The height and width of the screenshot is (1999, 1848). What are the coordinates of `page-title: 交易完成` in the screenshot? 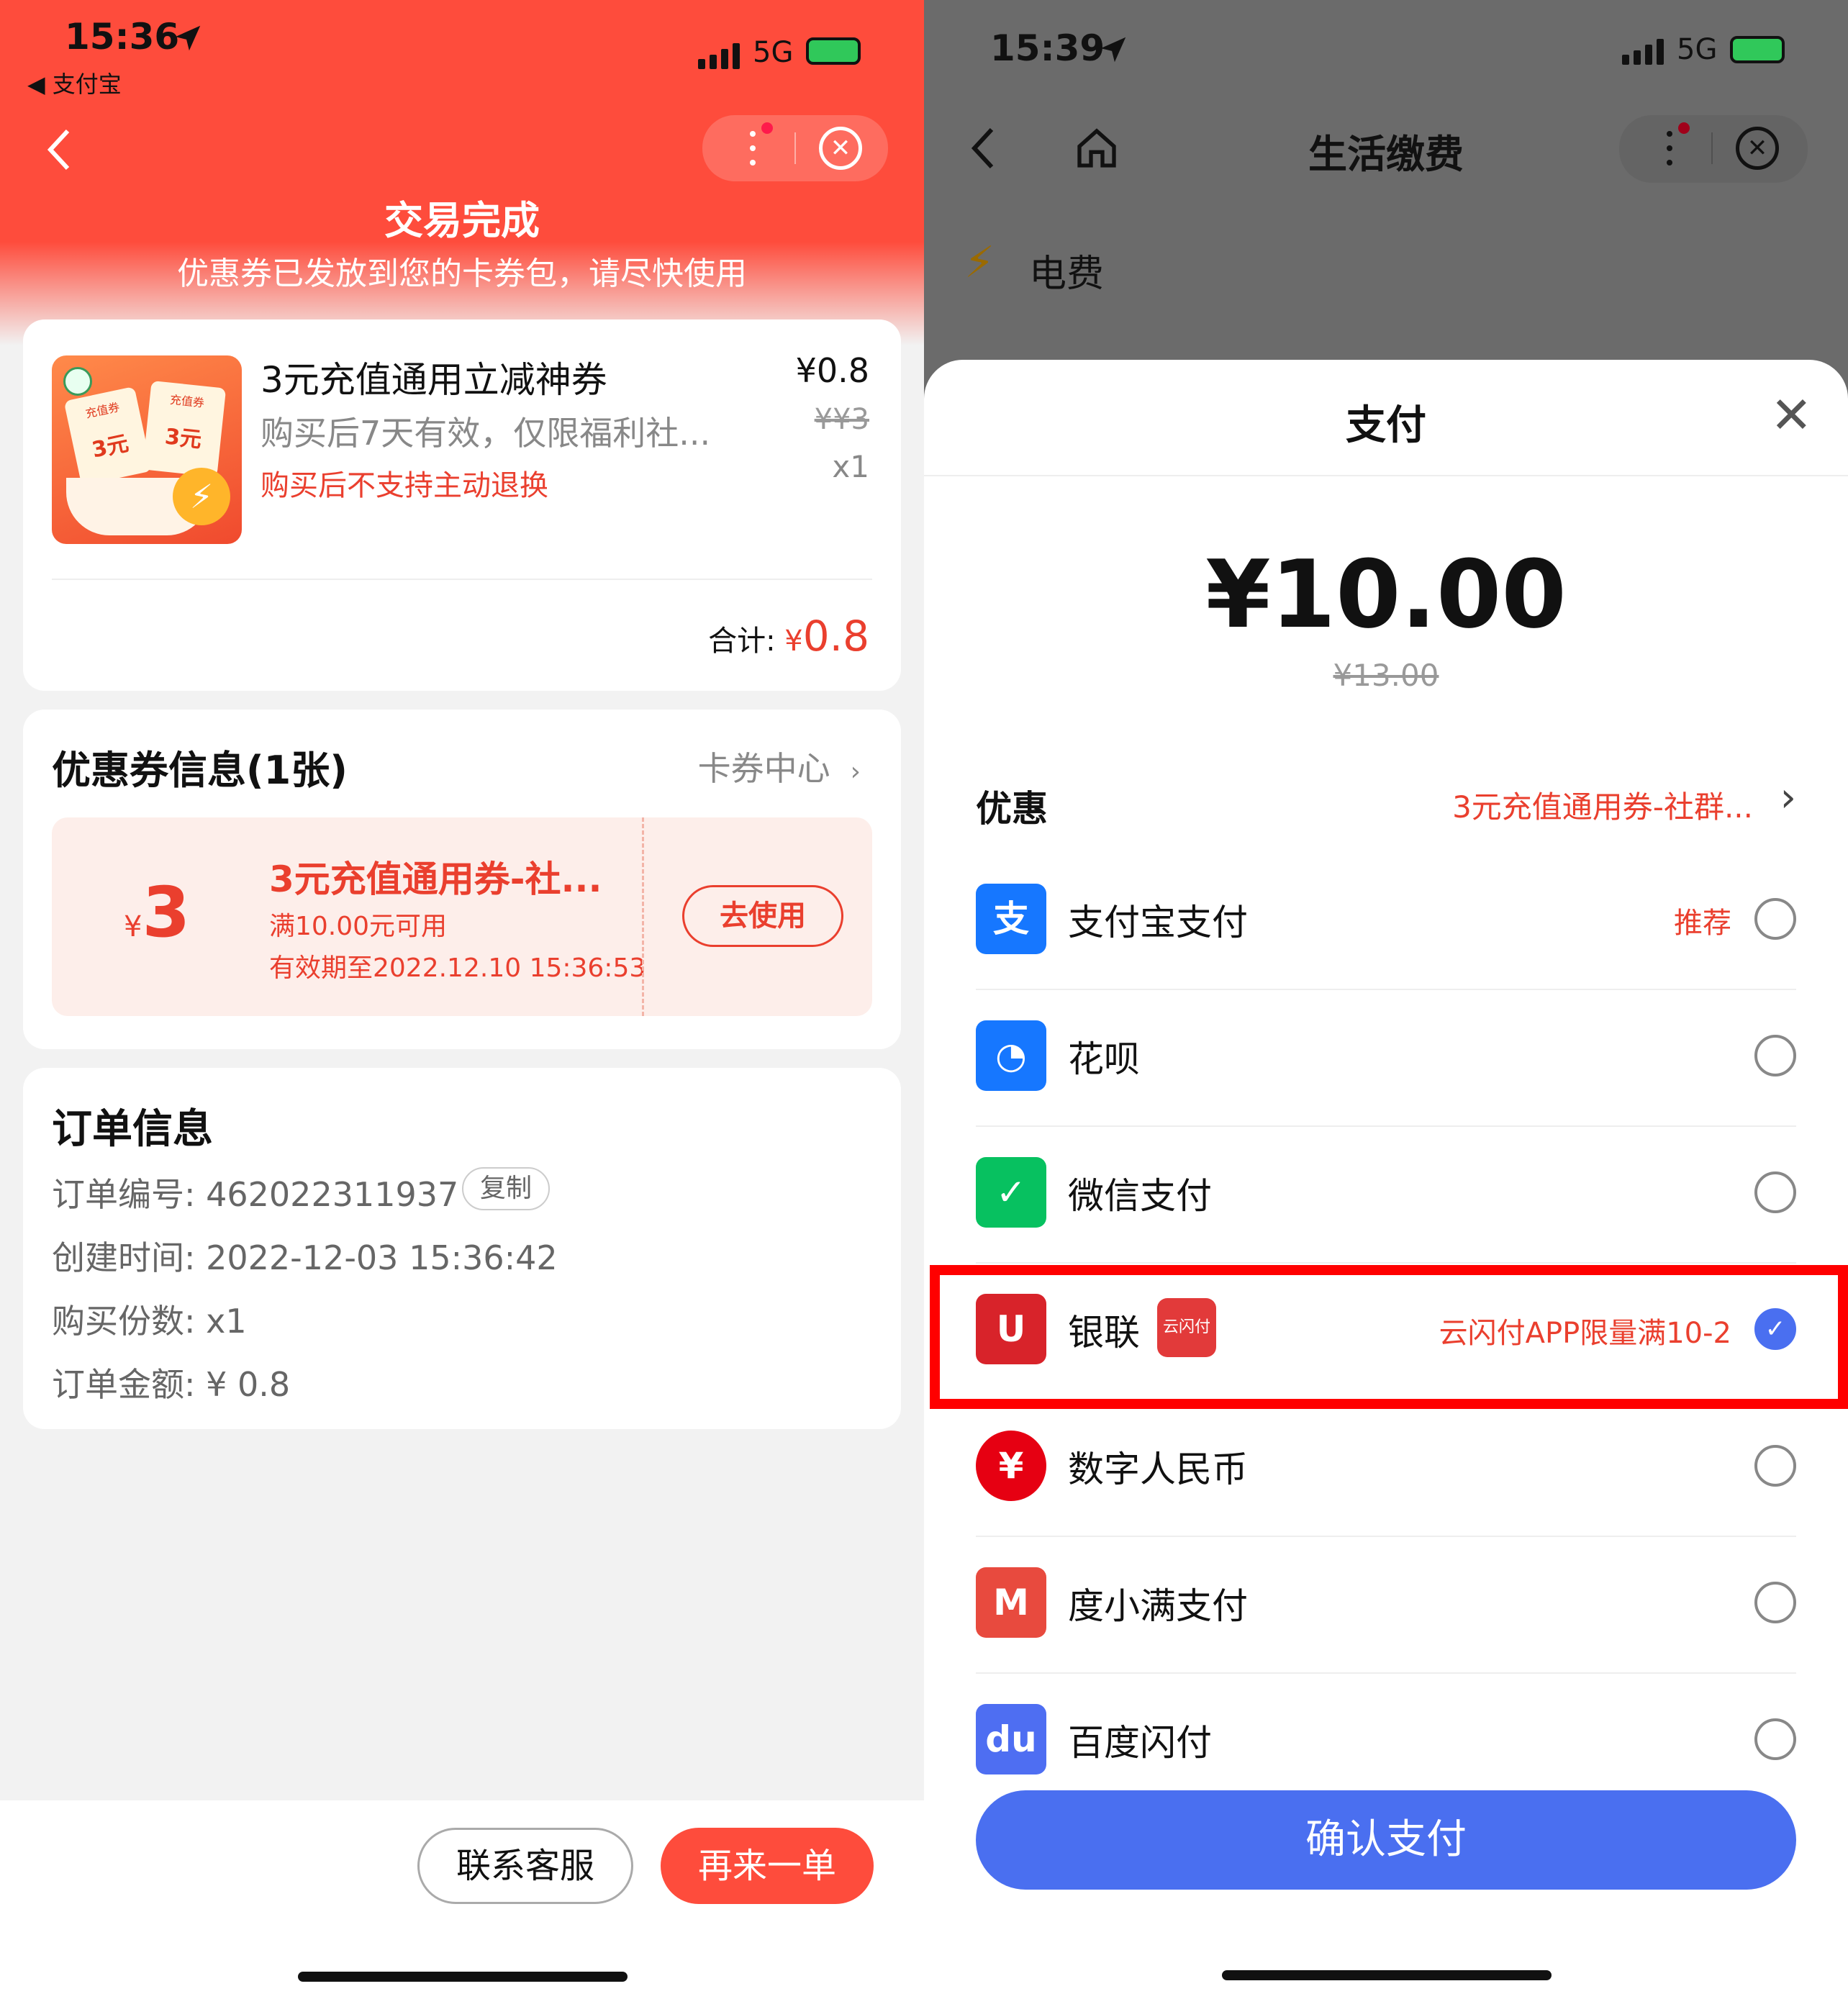 It's located at (462, 220).